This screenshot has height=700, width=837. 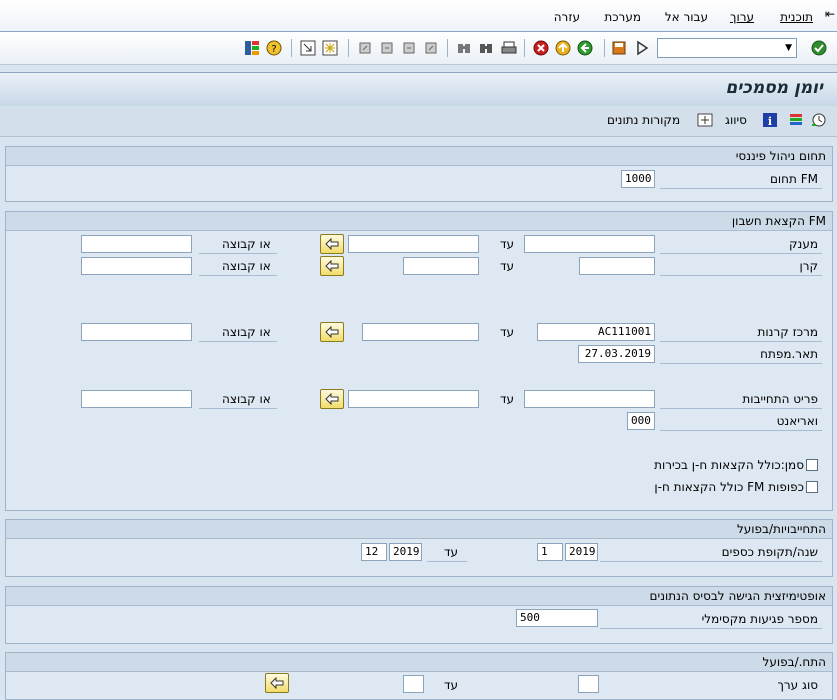 I want to click on fund-from-field, so click(x=617, y=266).